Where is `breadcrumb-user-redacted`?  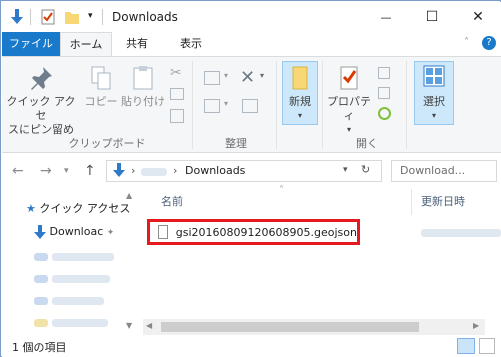 breadcrumb-user-redacted is located at coordinates (154, 172).